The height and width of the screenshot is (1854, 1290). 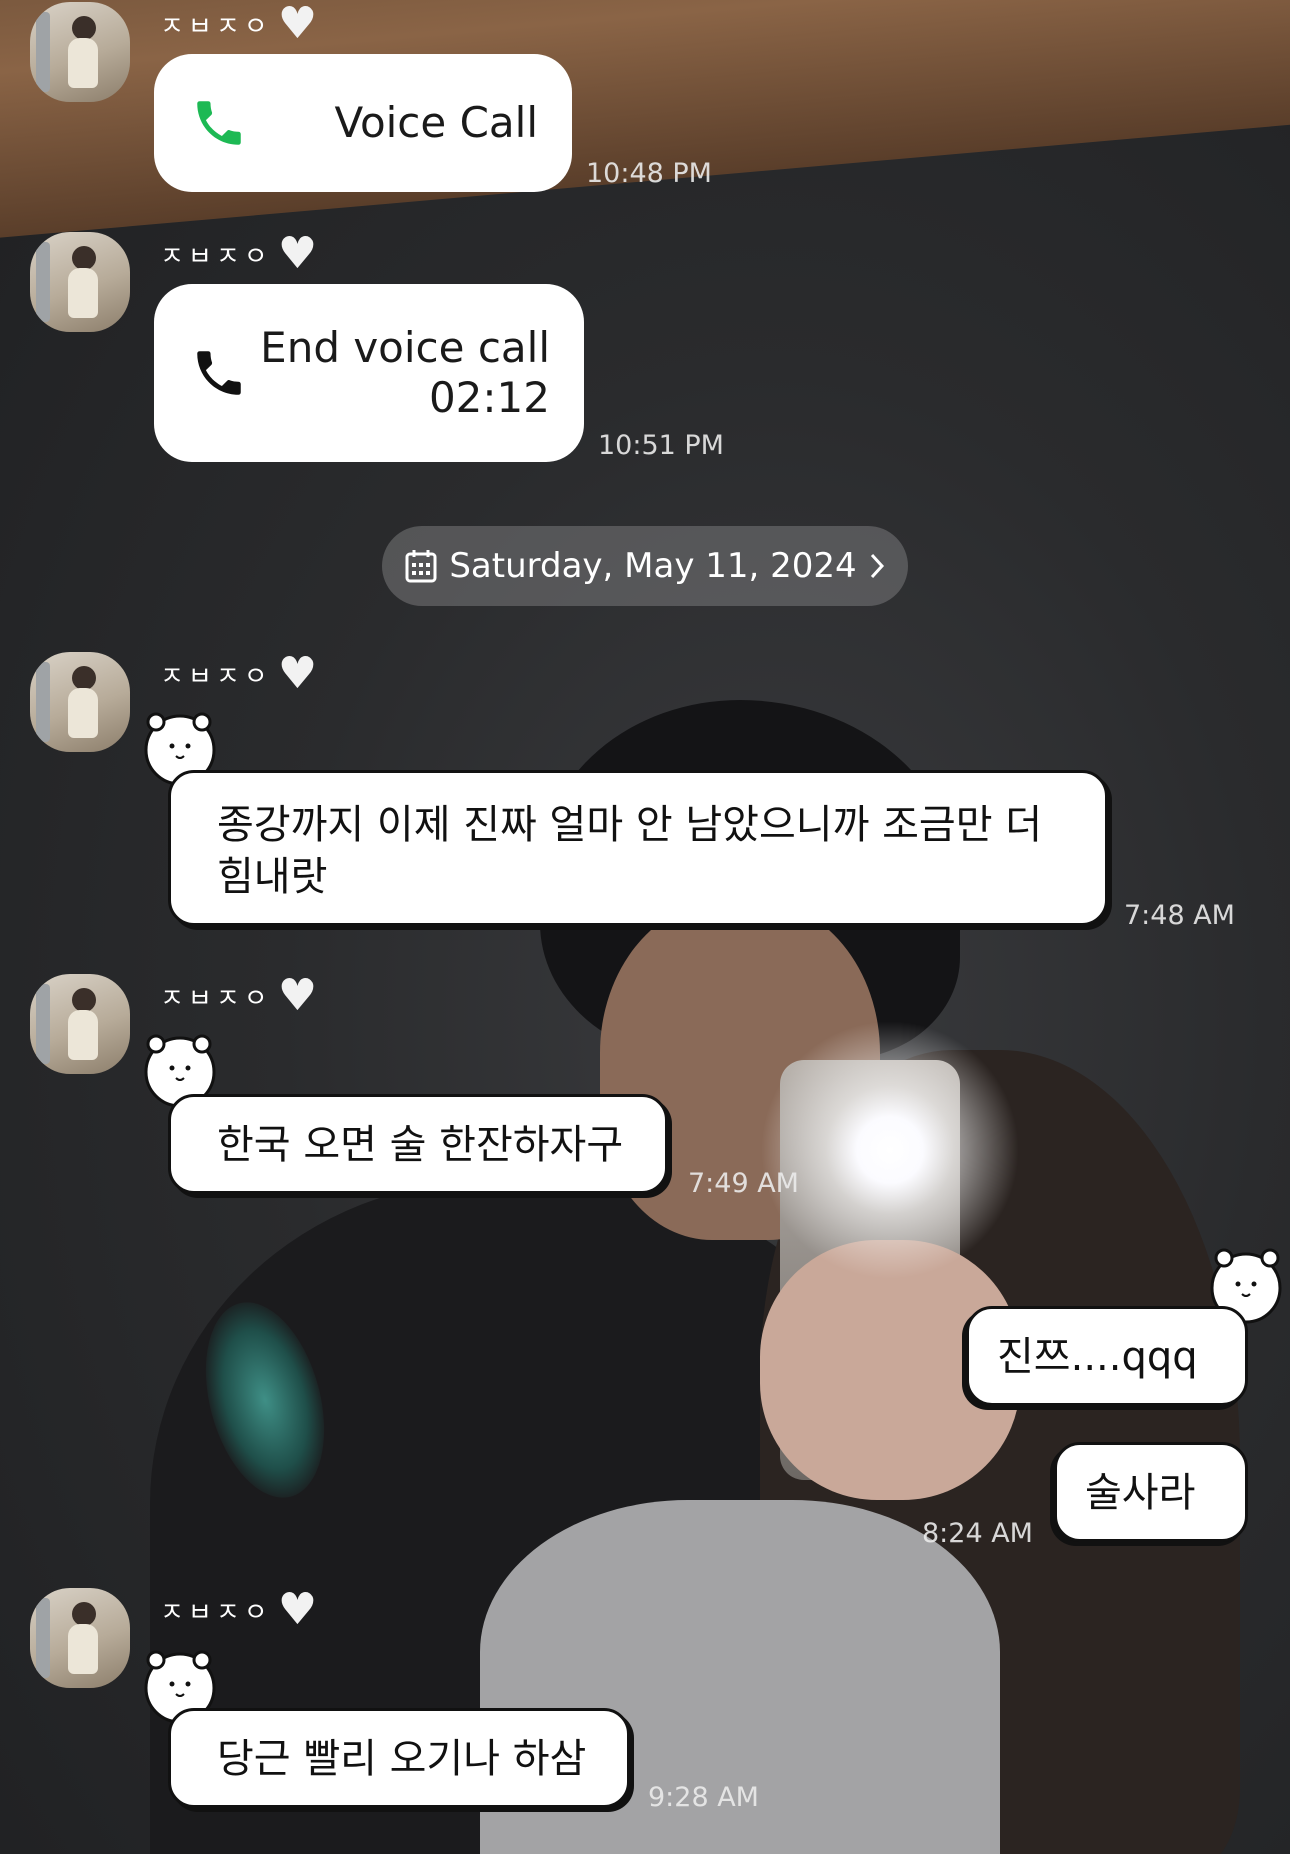 I want to click on chevron-right-icon, so click(x=877, y=566).